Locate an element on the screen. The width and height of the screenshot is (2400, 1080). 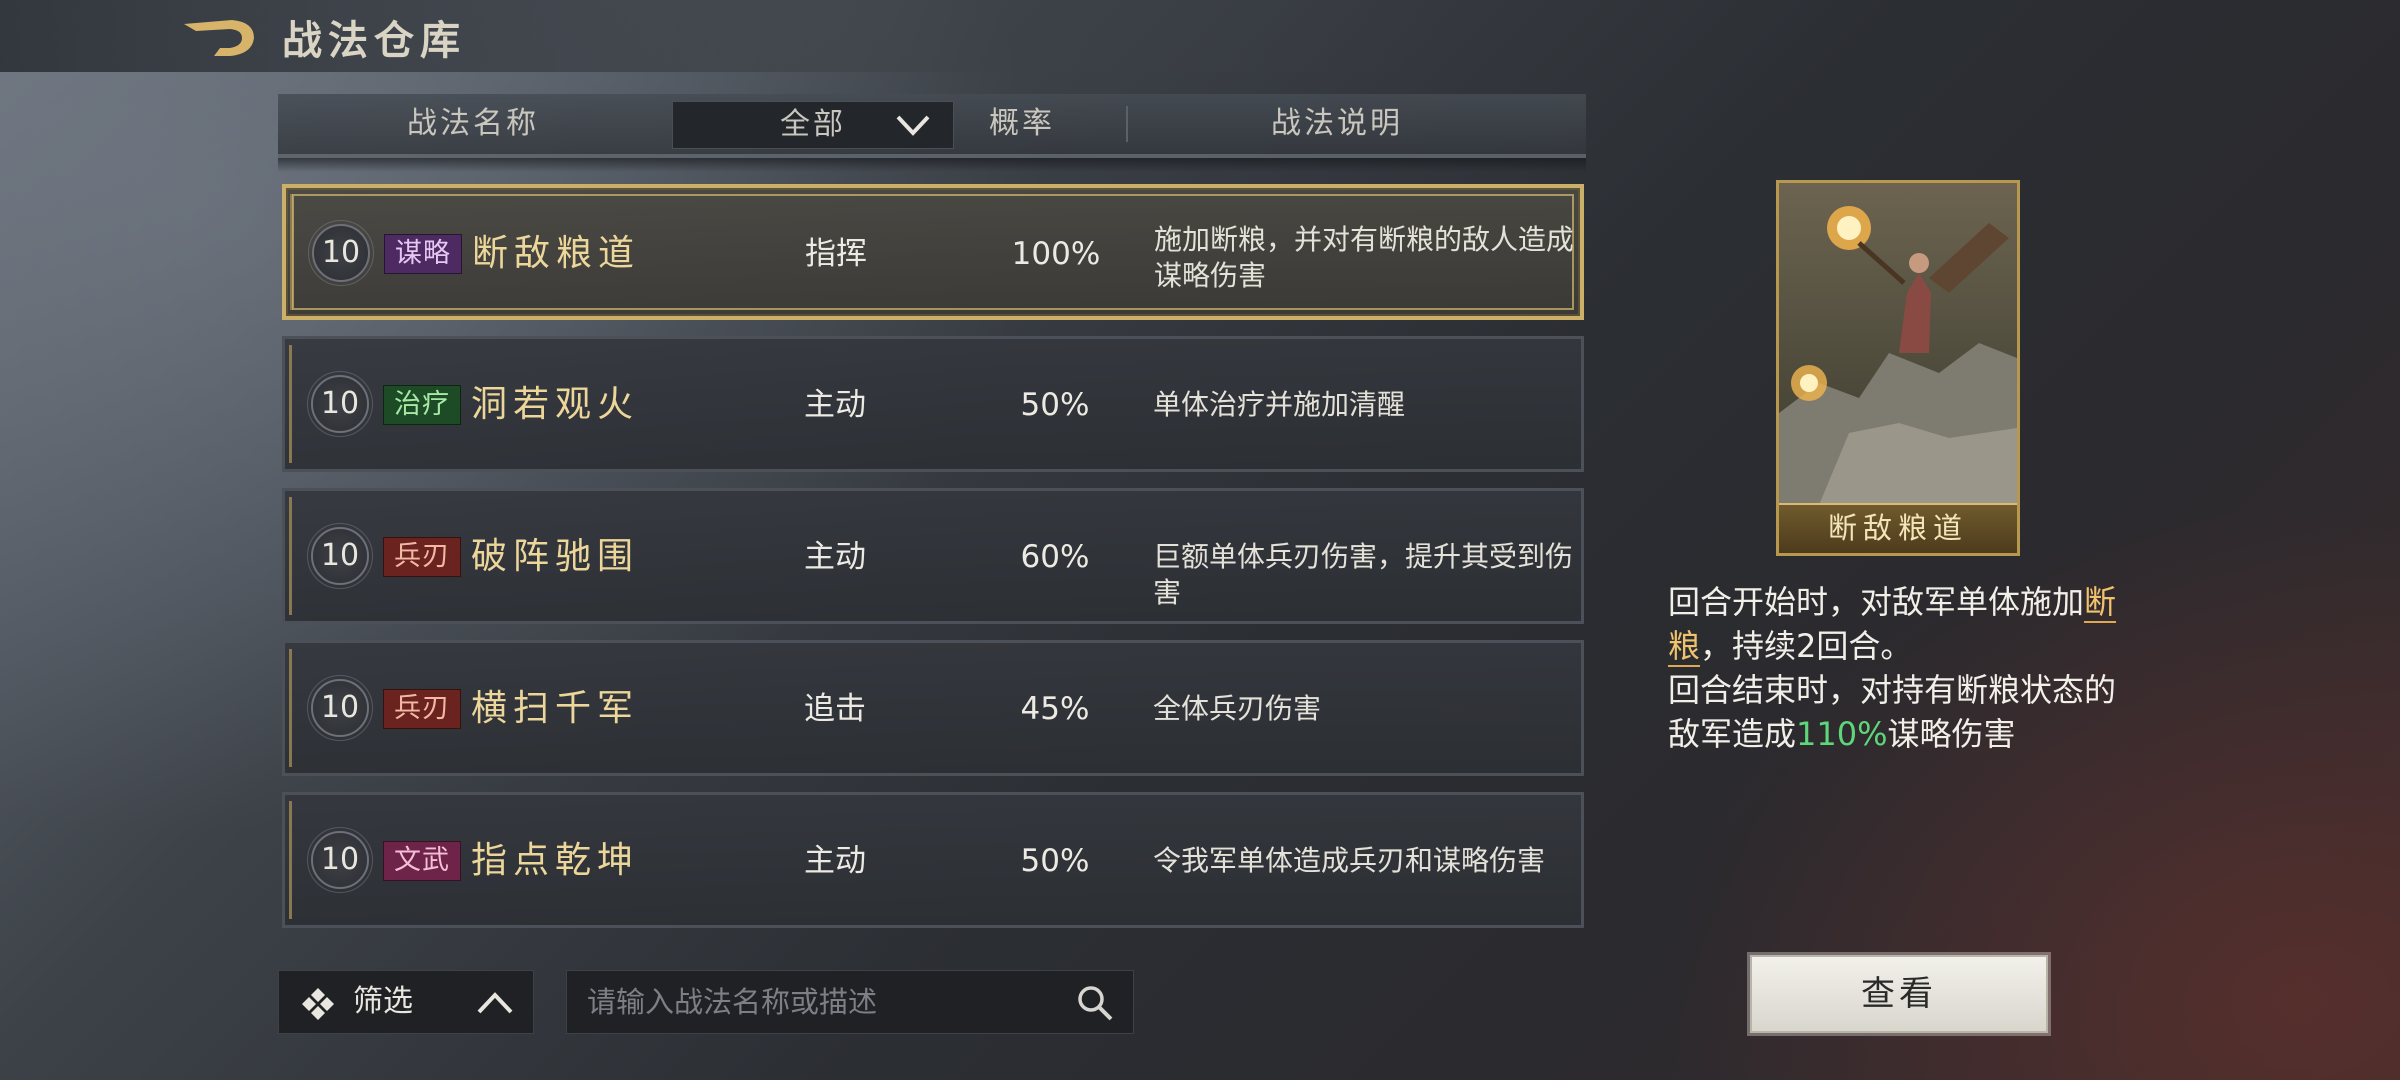
search-icon is located at coordinates (1095, 1003).